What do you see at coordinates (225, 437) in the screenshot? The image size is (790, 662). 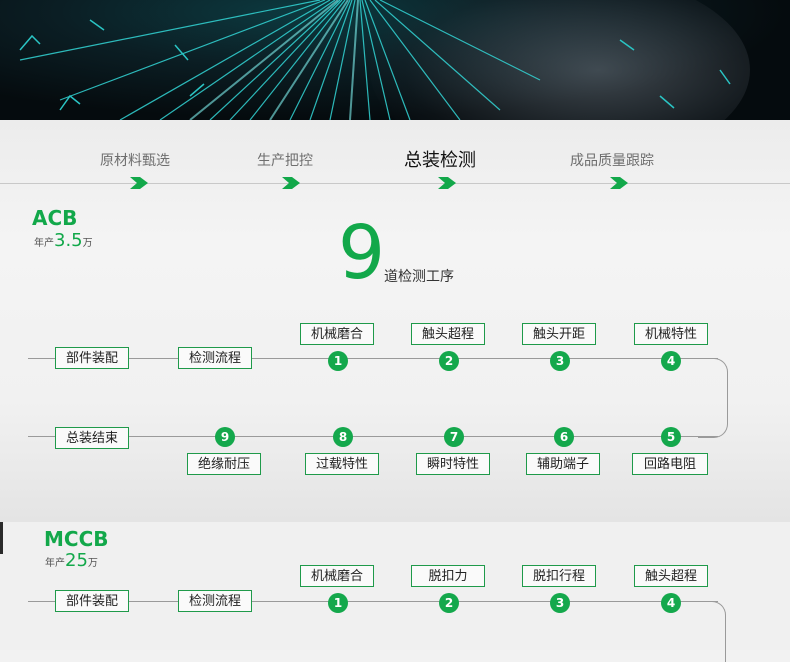 I see `acb-step-number: 9` at bounding box center [225, 437].